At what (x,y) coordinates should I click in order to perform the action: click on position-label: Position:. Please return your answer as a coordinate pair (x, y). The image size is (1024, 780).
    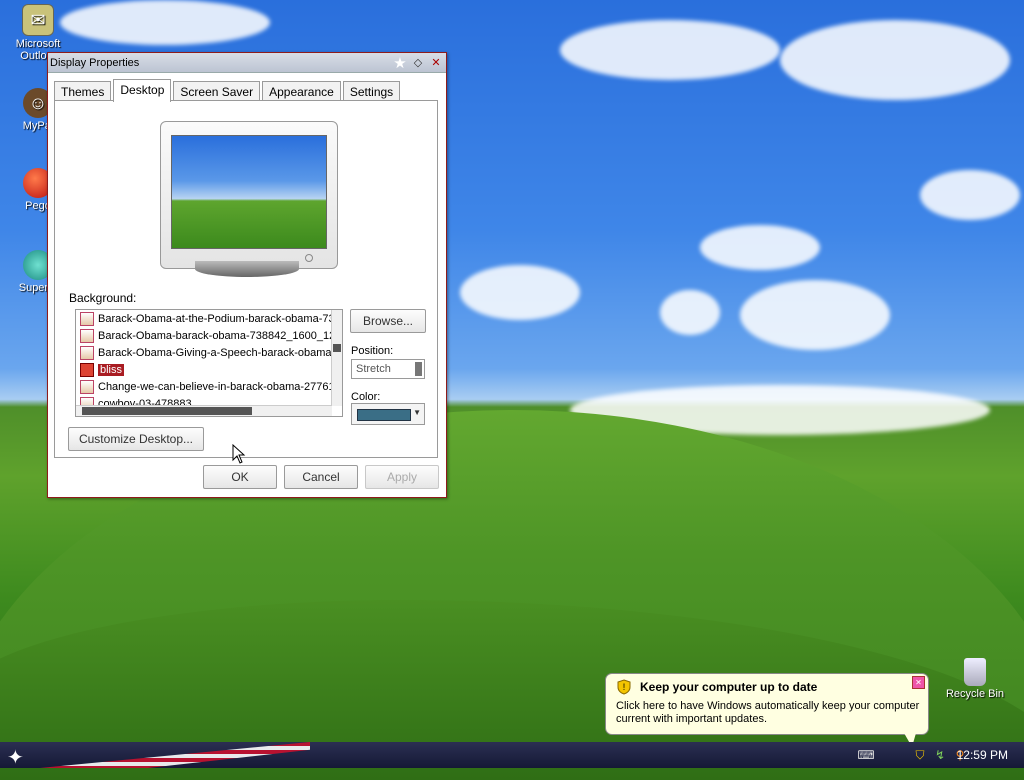
    Looking at the image, I should click on (372, 351).